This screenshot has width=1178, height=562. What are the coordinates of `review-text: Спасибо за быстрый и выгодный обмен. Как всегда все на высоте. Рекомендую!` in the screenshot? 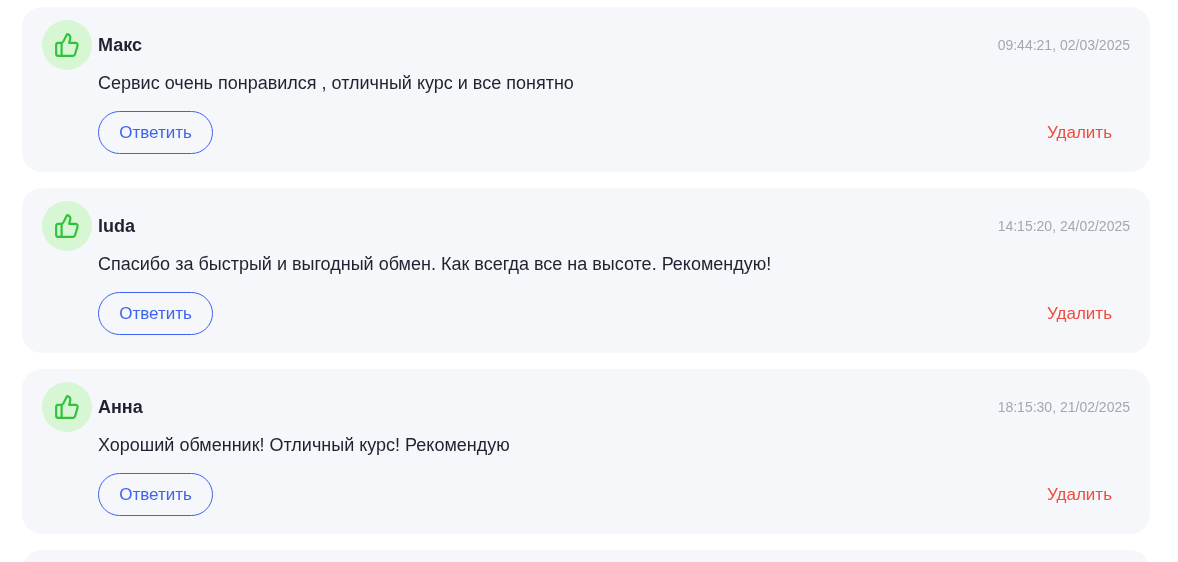 It's located at (435, 264).